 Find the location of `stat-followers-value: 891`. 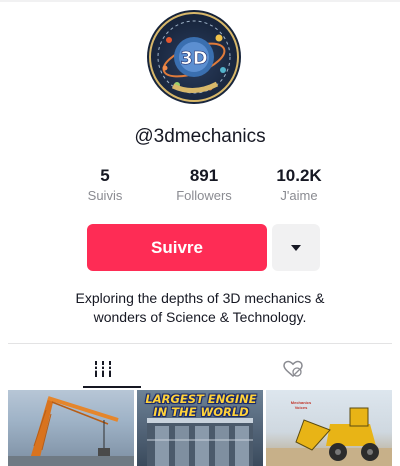

stat-followers-value: 891 is located at coordinates (204, 175).